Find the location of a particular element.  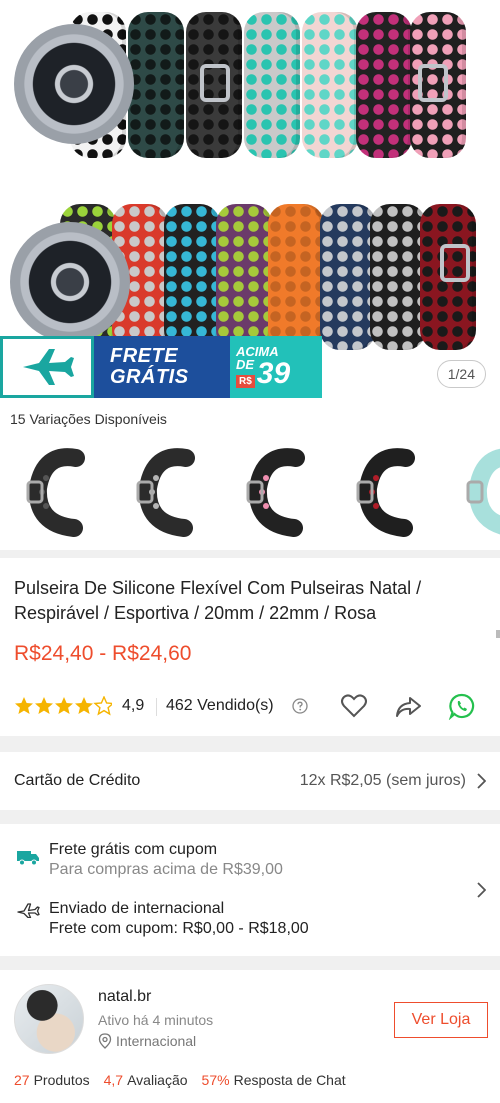

shop-name: natal.br is located at coordinates (124, 997).